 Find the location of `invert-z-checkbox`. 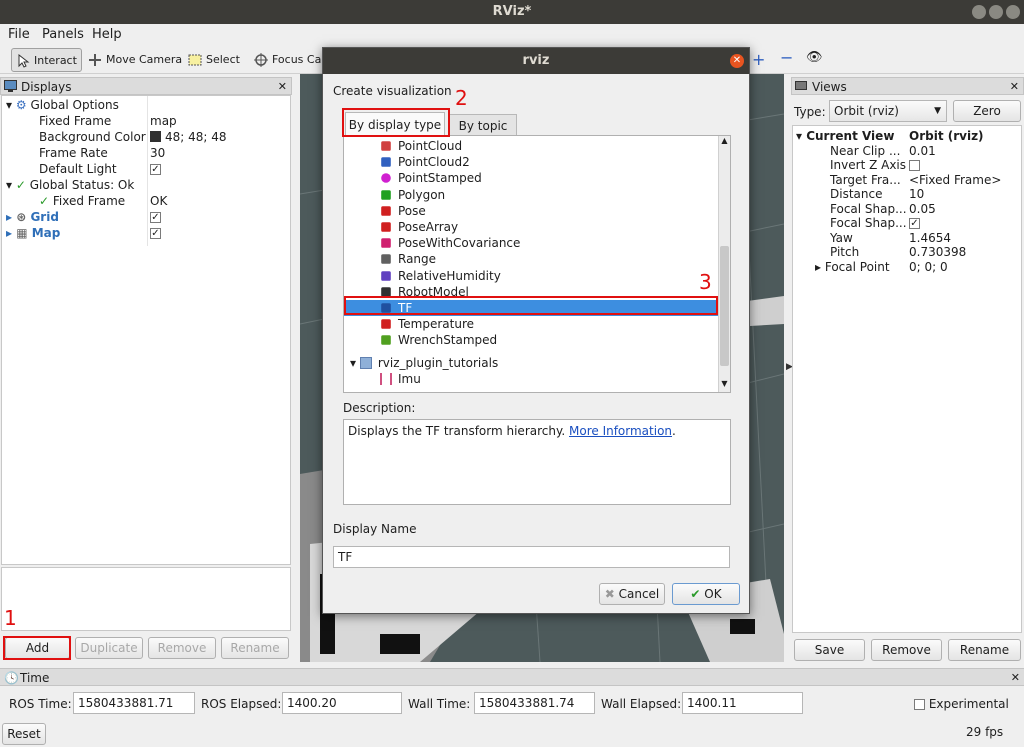

invert-z-checkbox is located at coordinates (914, 165).